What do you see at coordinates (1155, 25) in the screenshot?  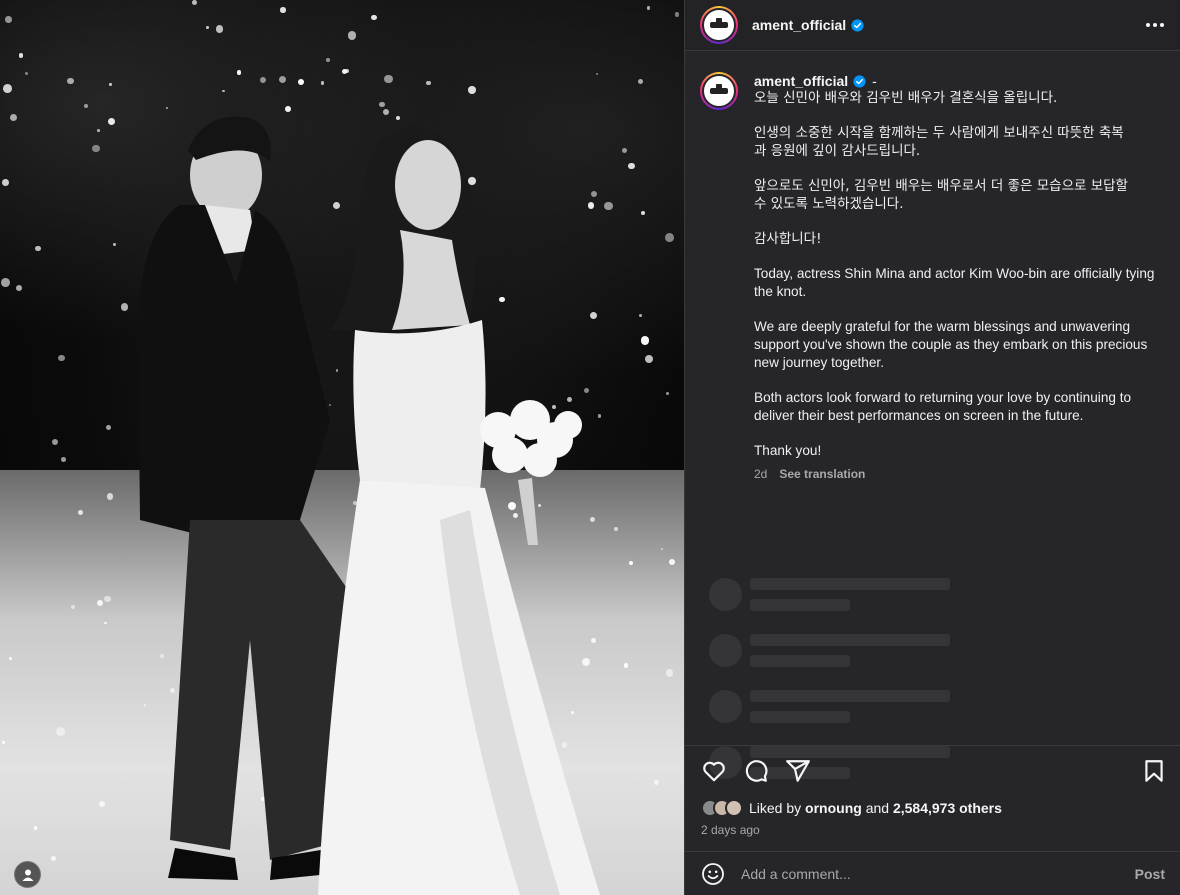 I see `more-options-icon` at bounding box center [1155, 25].